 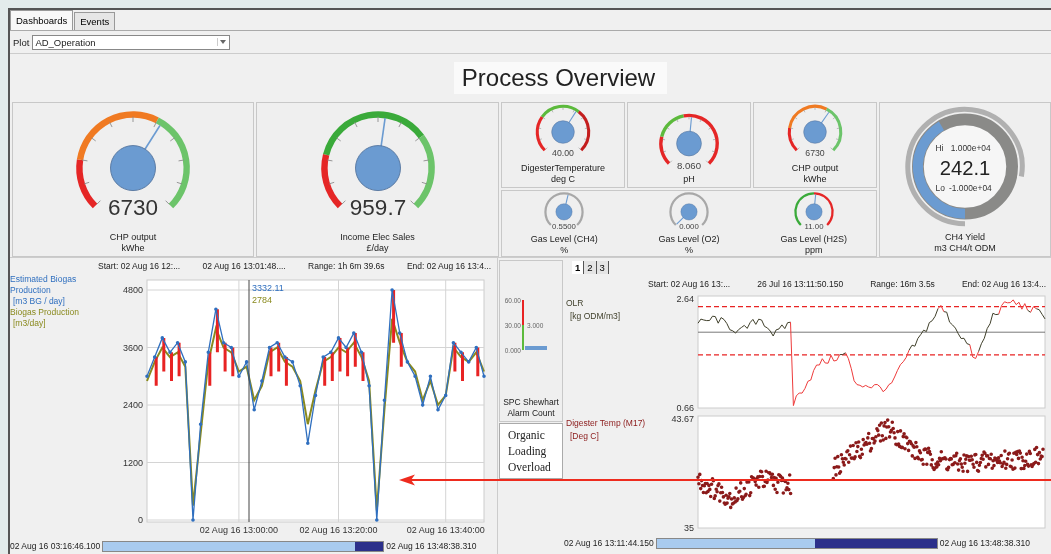 What do you see at coordinates (970, 148) in the screenshot?
I see `hi-value: 1.000e+04` at bounding box center [970, 148].